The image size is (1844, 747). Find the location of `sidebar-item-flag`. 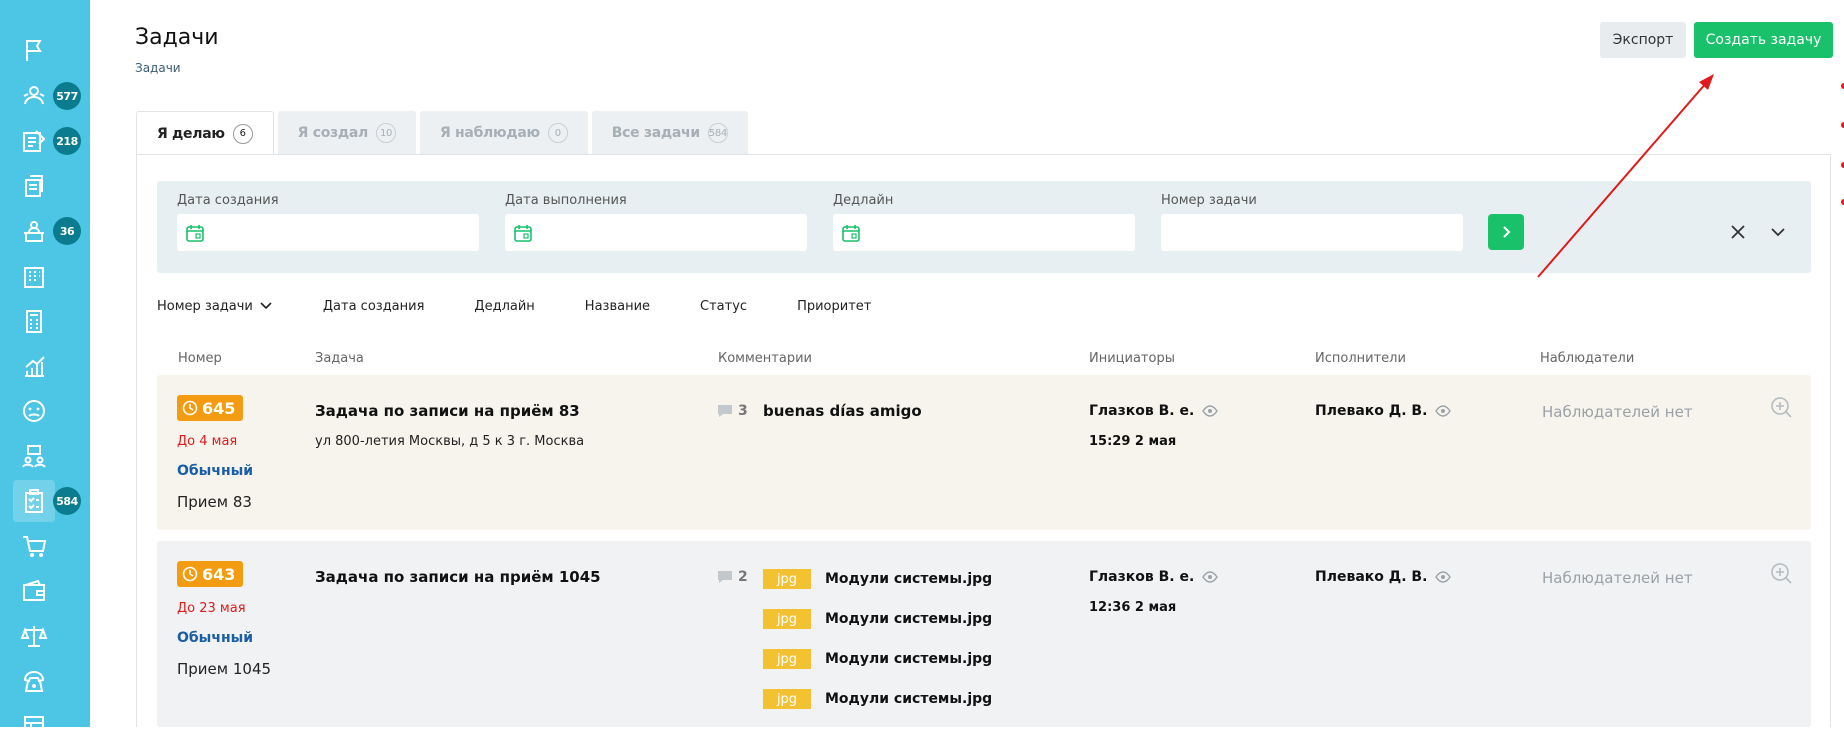

sidebar-item-flag is located at coordinates (34, 50).